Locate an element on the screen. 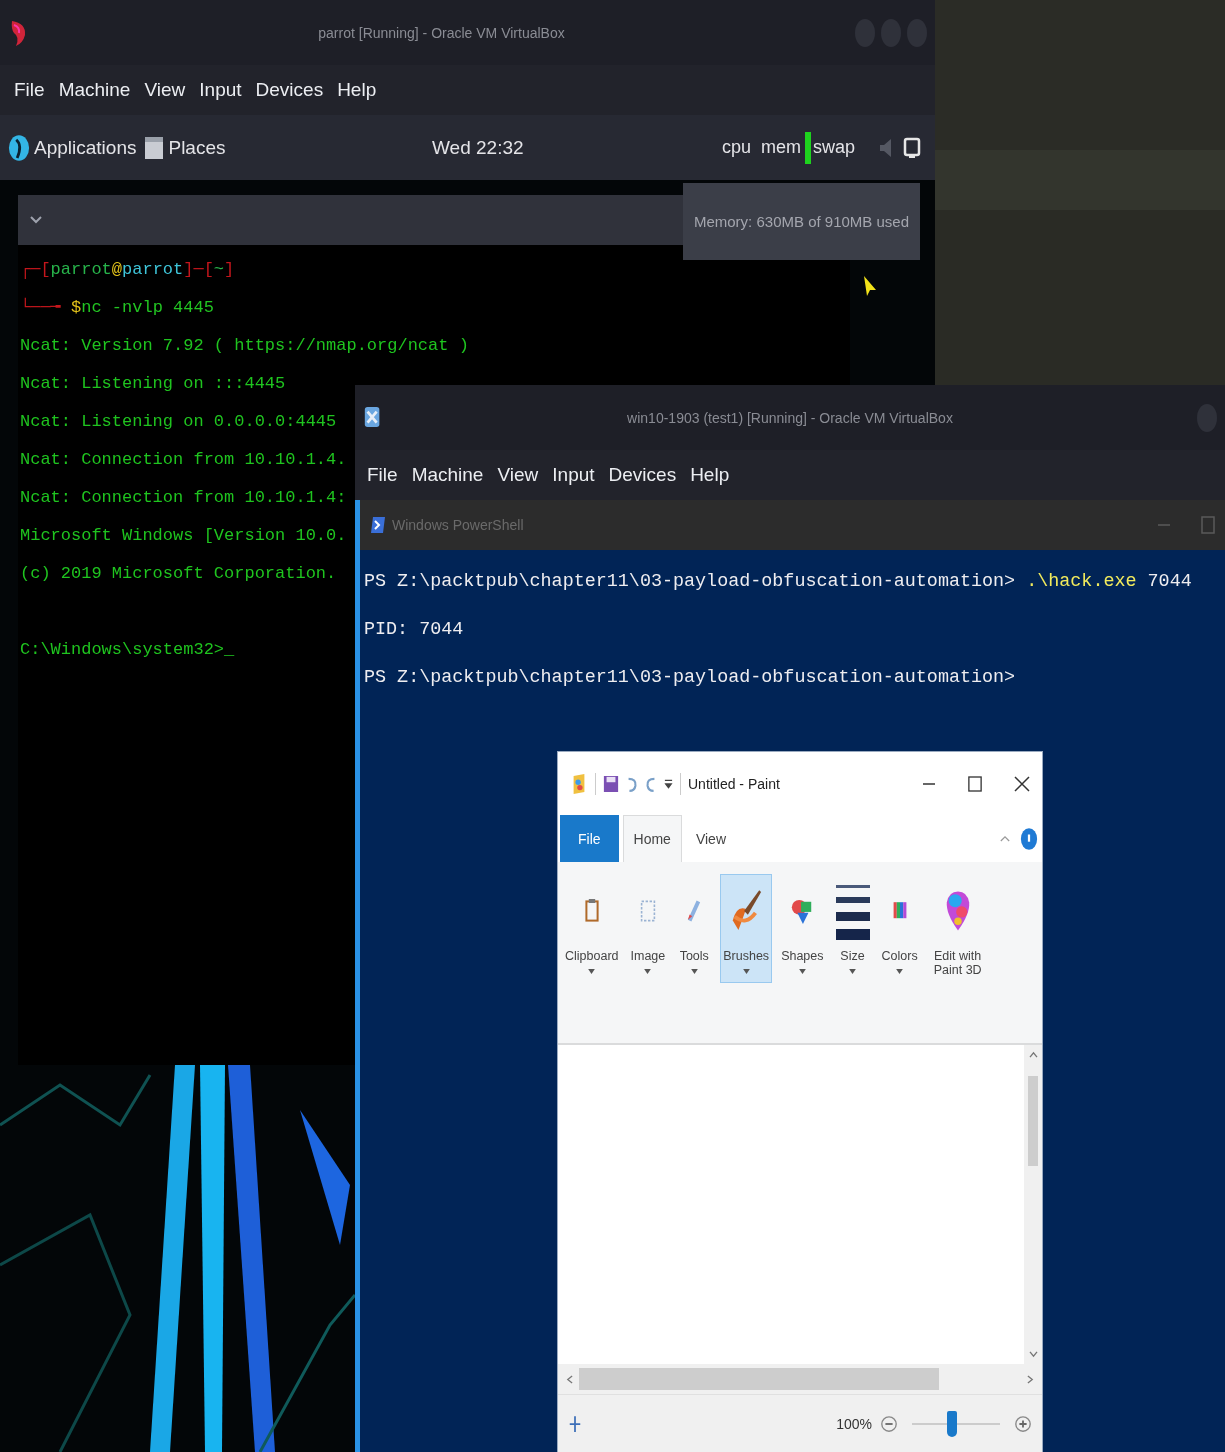 The image size is (1225, 1452). ribbon-group-button: Brushes is located at coordinates (746, 928).